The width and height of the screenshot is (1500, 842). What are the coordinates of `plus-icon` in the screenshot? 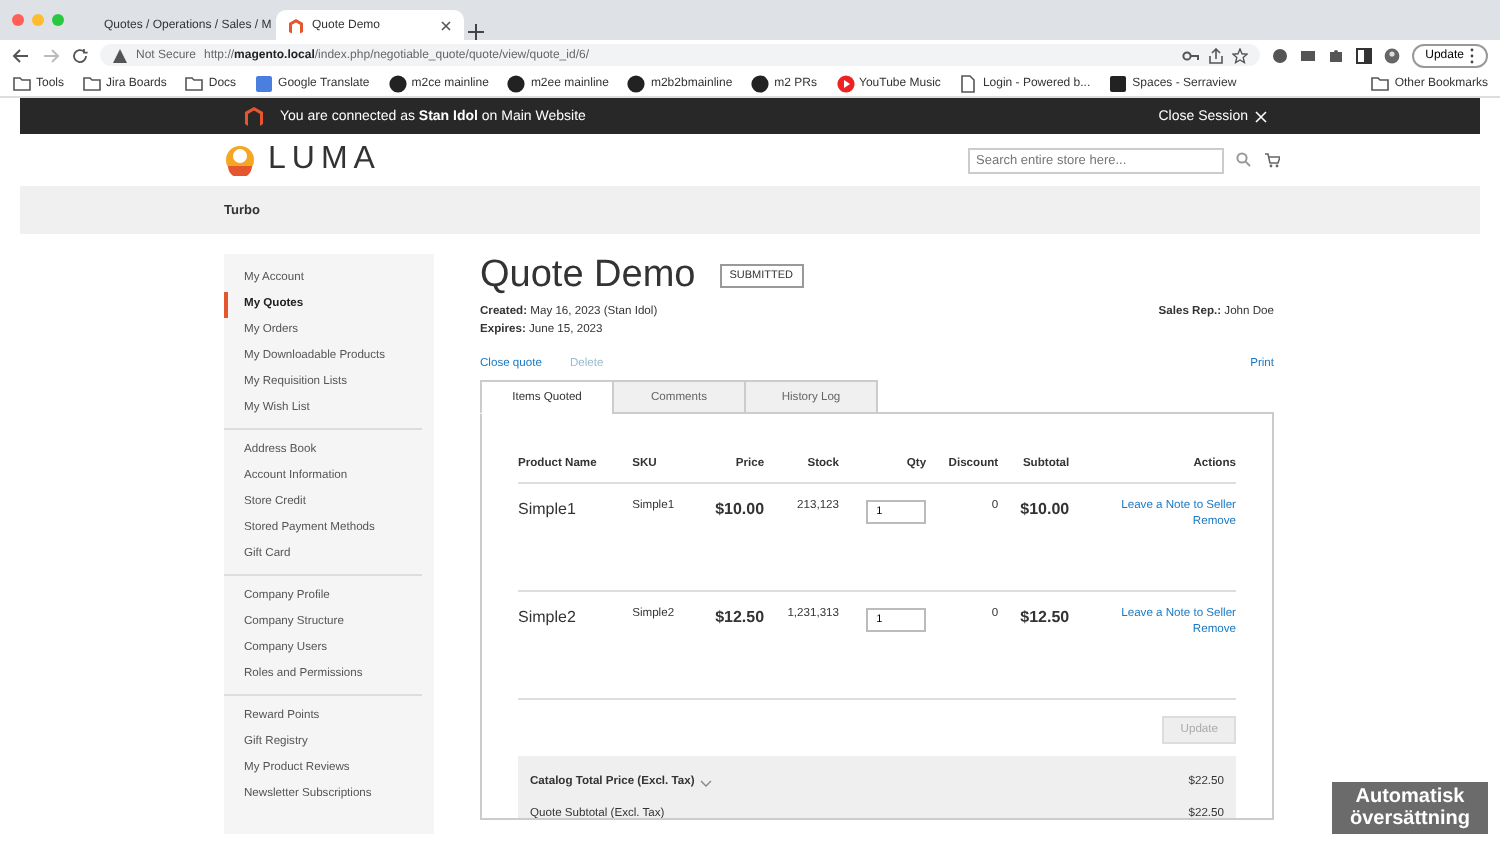 It's located at (476, 32).